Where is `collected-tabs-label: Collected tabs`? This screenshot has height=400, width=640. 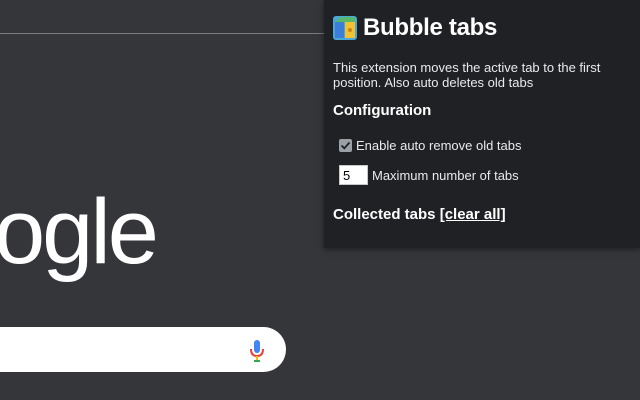
collected-tabs-label: Collected tabs is located at coordinates (384, 214).